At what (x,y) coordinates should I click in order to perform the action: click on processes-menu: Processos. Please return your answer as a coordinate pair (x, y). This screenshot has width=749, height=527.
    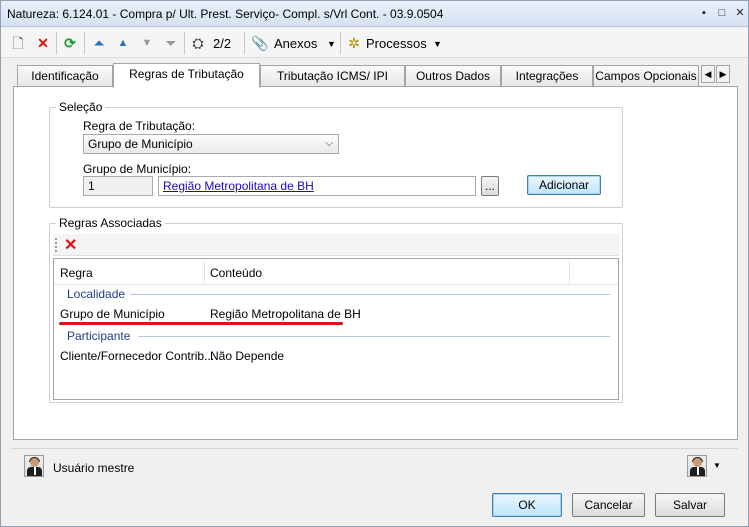
    Looking at the image, I should click on (396, 43).